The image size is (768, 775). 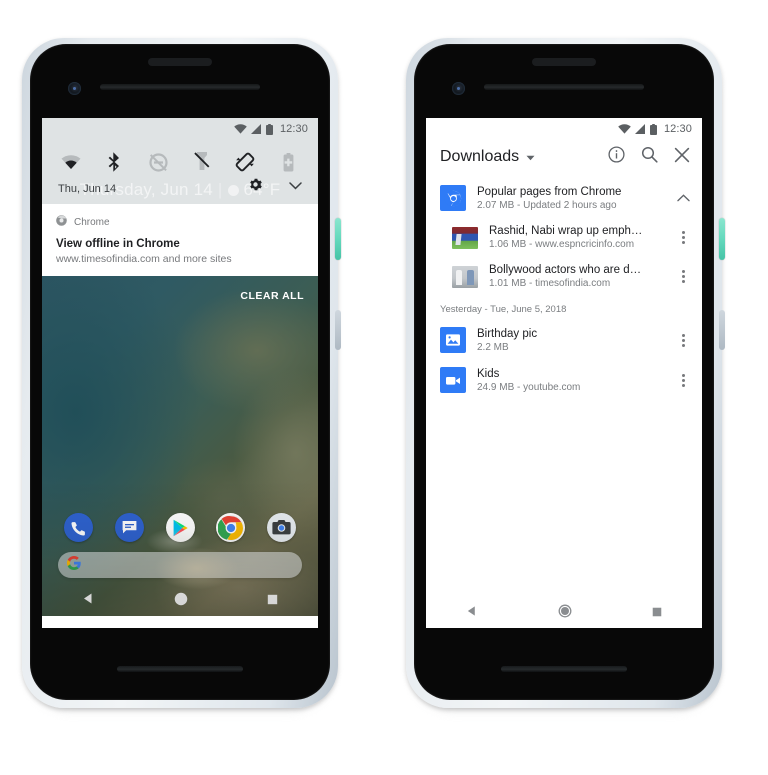 What do you see at coordinates (158, 162) in the screenshot?
I see `do-not-disturb-tile` at bounding box center [158, 162].